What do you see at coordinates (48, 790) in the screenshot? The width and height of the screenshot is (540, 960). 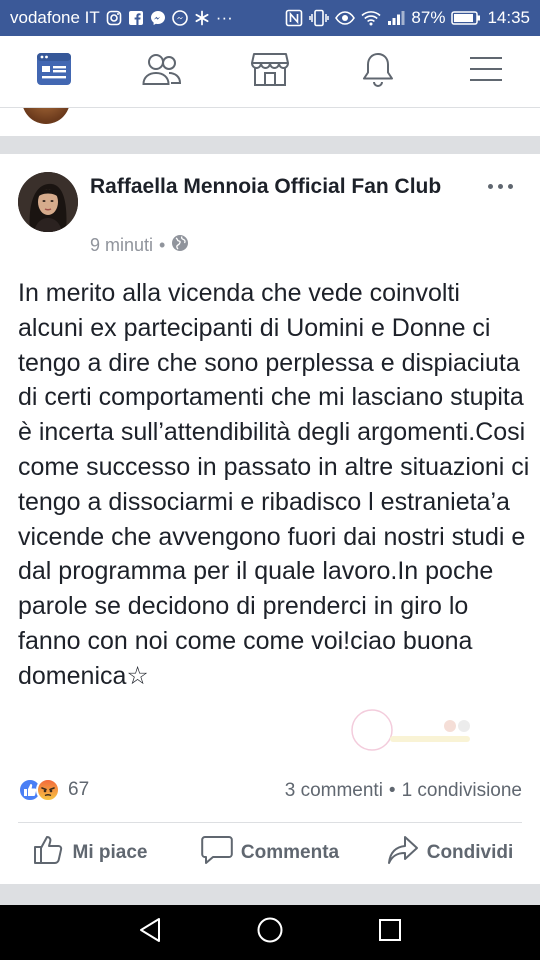 I see `angry-reaction-icon` at bounding box center [48, 790].